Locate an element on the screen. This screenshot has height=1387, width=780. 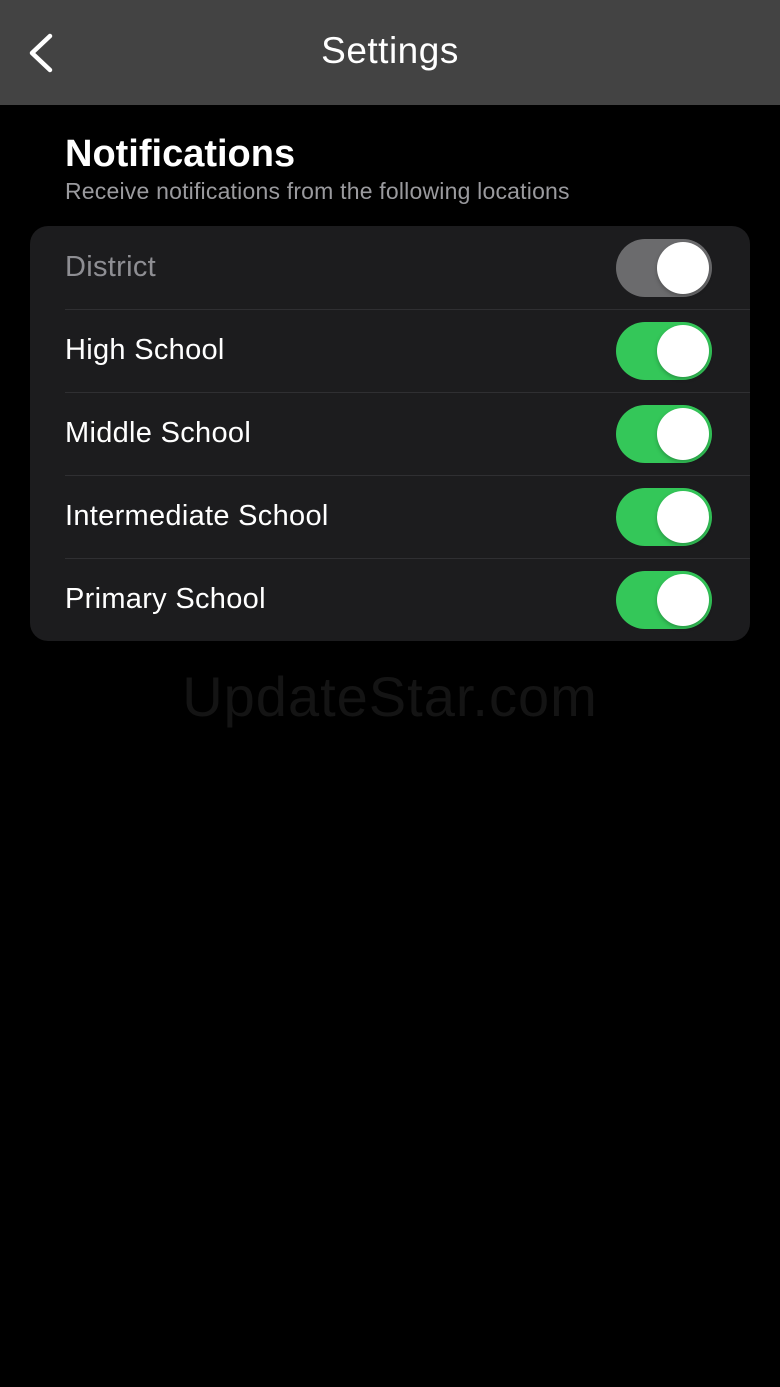
page-title: Settings is located at coordinates (390, 50).